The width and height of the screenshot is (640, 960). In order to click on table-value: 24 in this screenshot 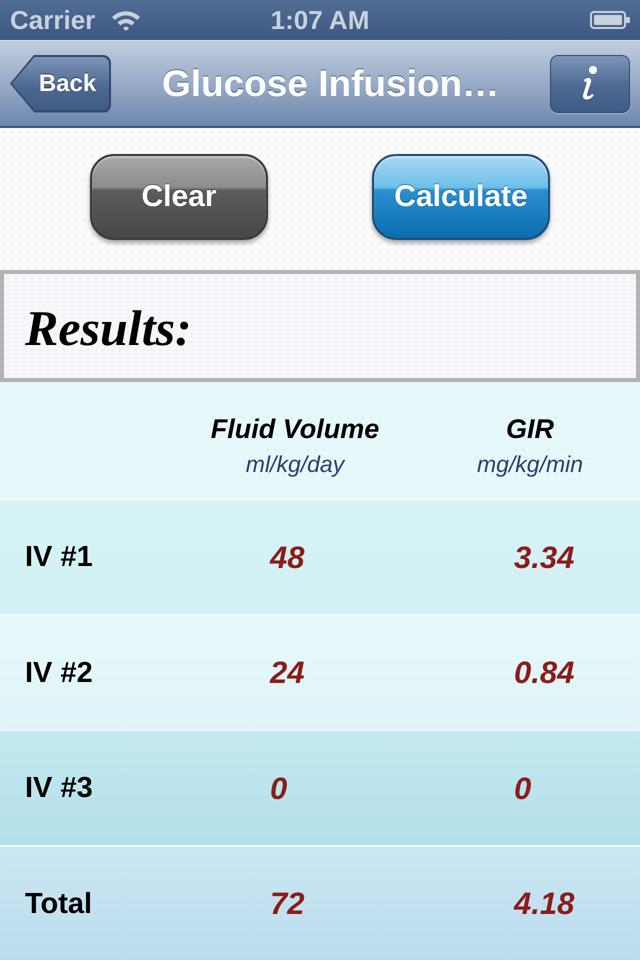, I will do `click(287, 673)`.